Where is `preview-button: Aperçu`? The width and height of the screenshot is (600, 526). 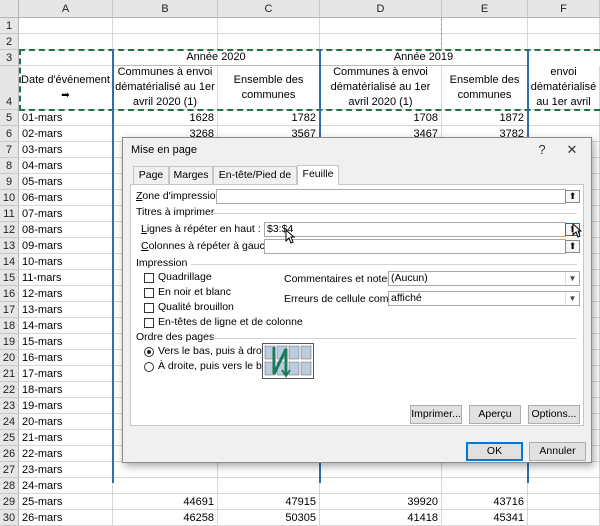 preview-button: Aperçu is located at coordinates (495, 414).